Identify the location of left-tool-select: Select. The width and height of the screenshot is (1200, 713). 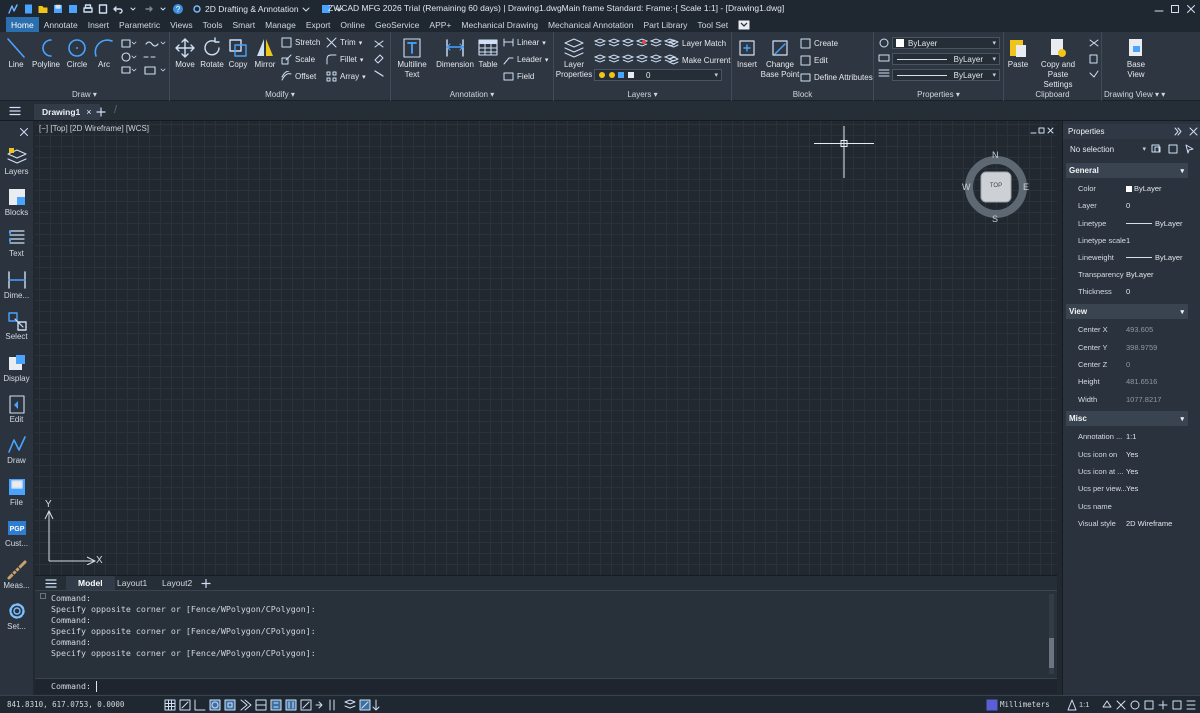
(16, 325).